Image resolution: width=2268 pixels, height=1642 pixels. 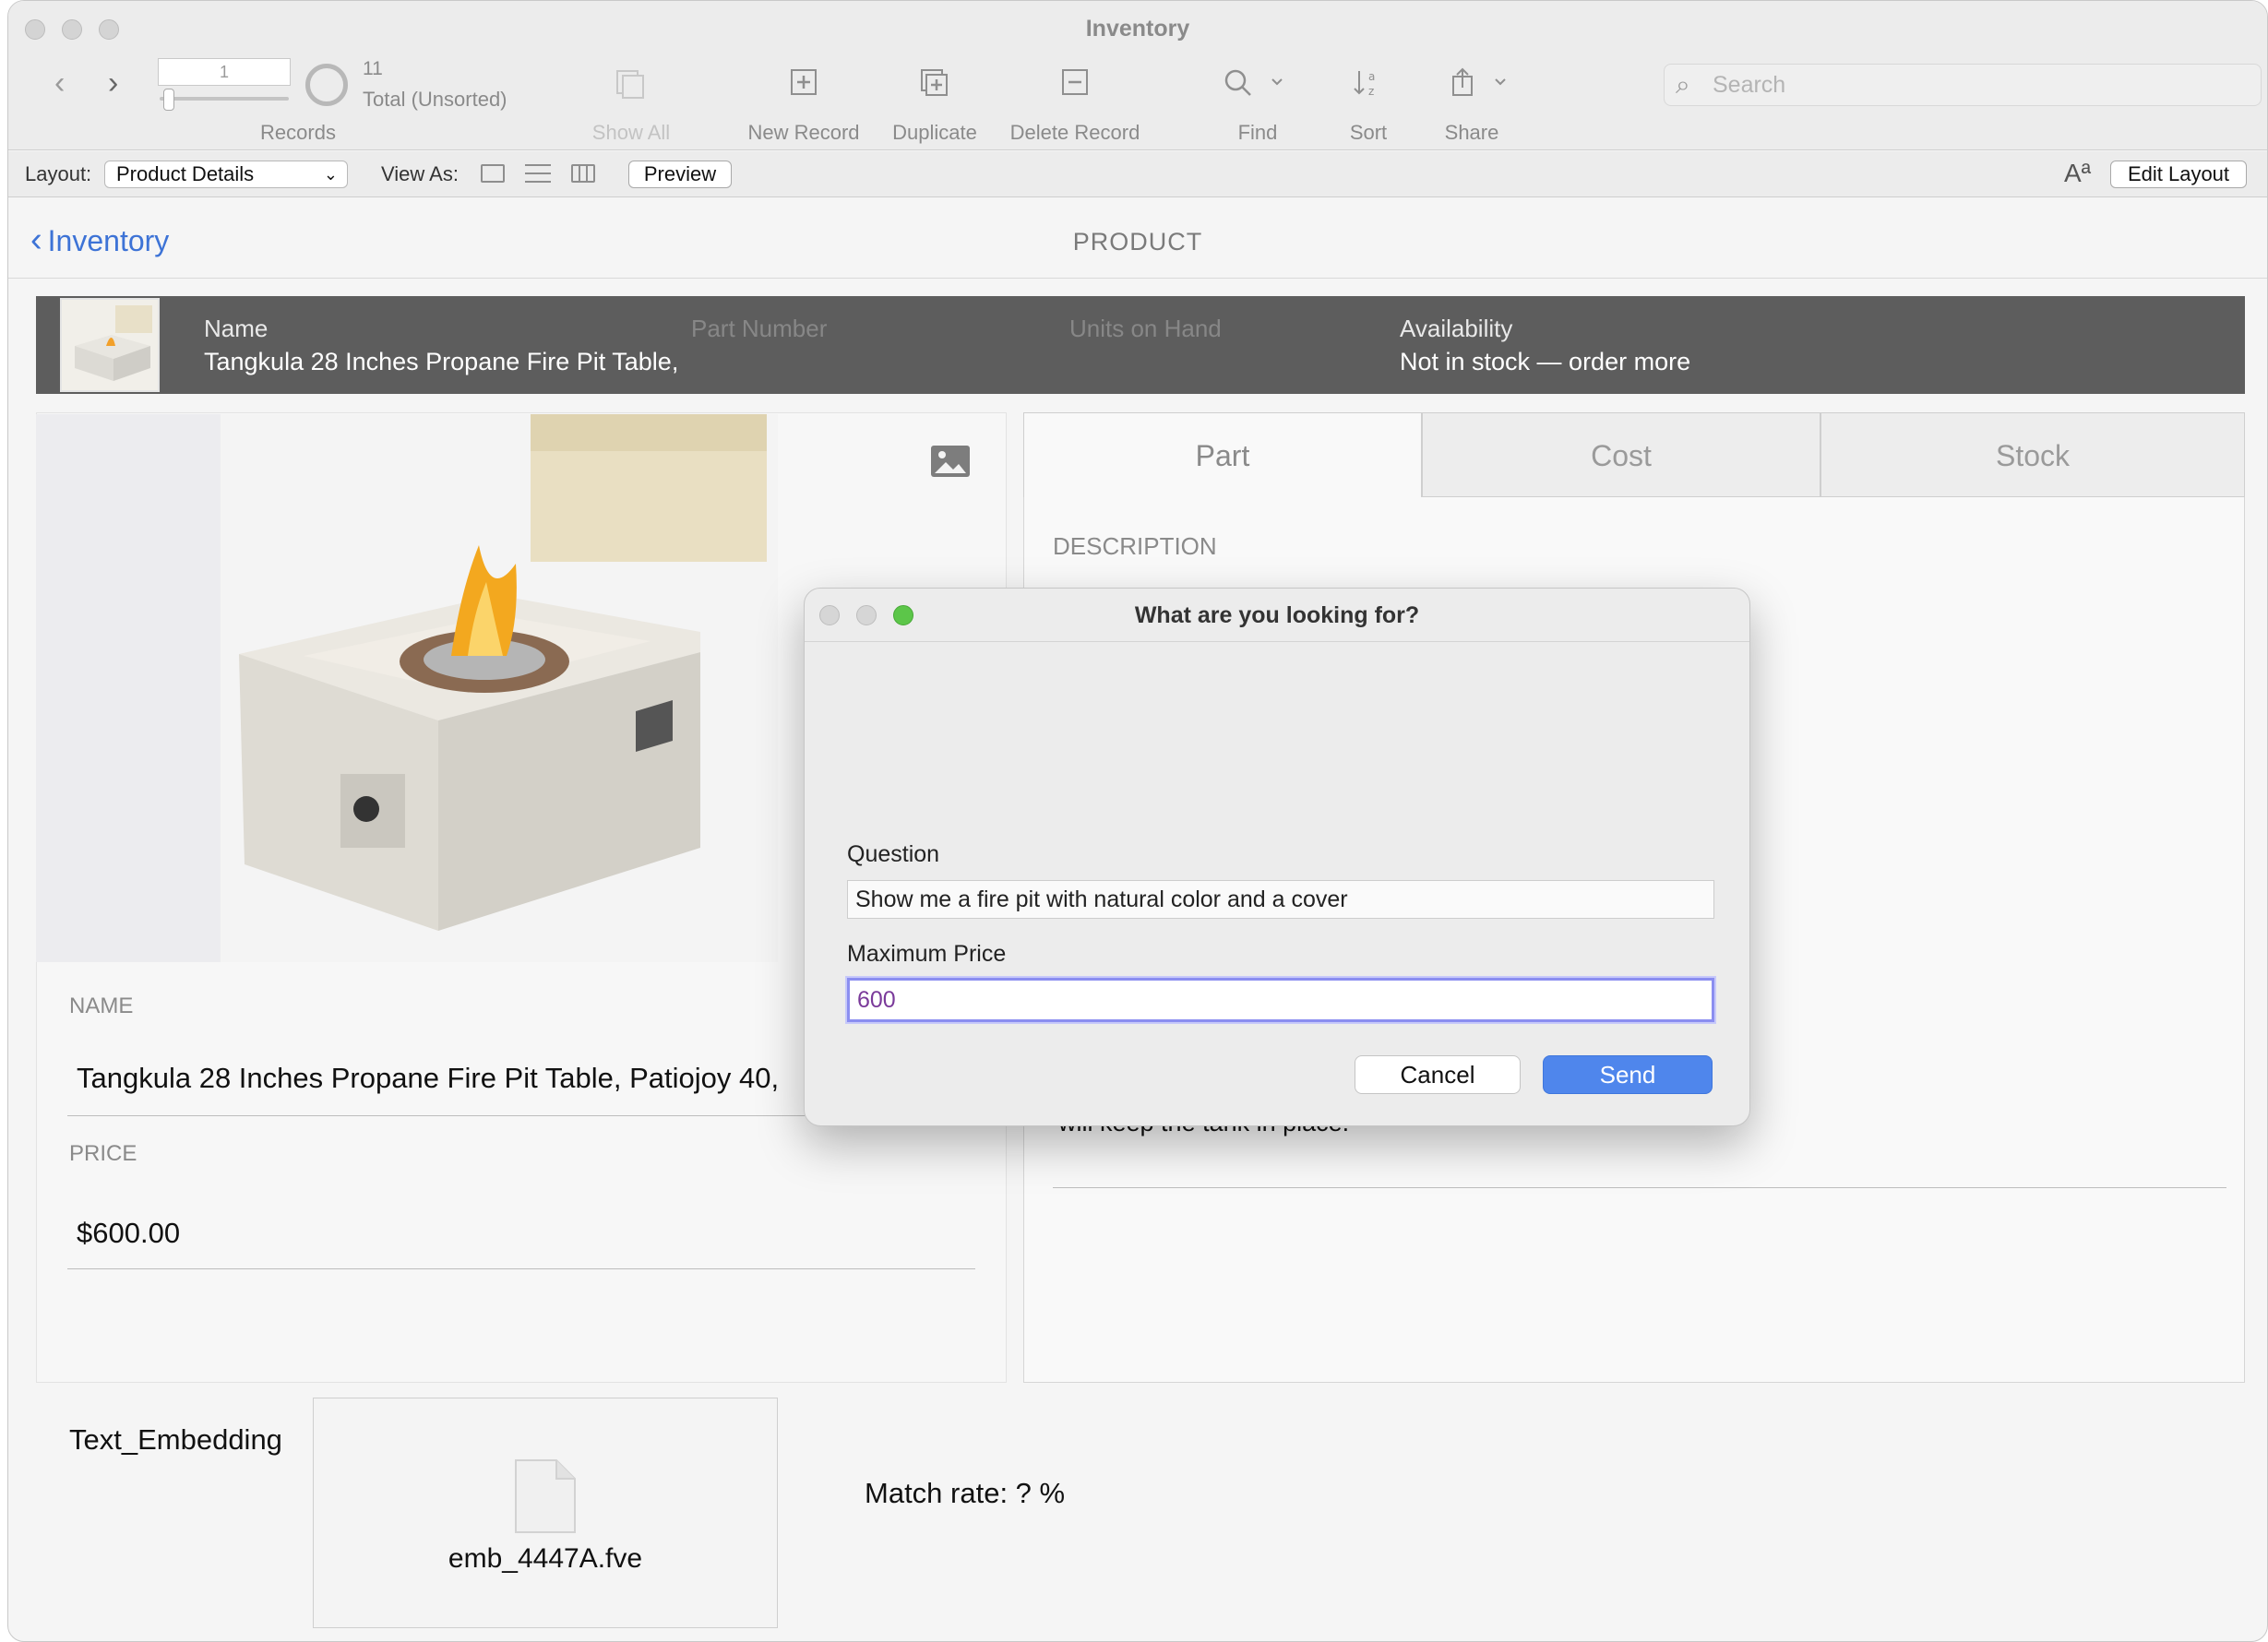 I want to click on previous-record-icon: ‹, so click(x=59, y=83).